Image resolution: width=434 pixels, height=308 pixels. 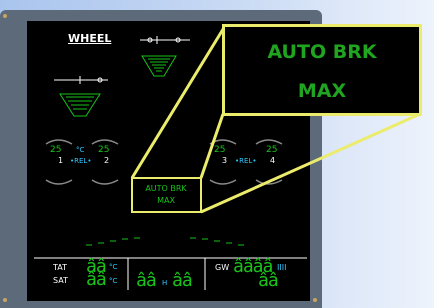 I want to click on wheel-number-3: 3, so click(x=225, y=160).